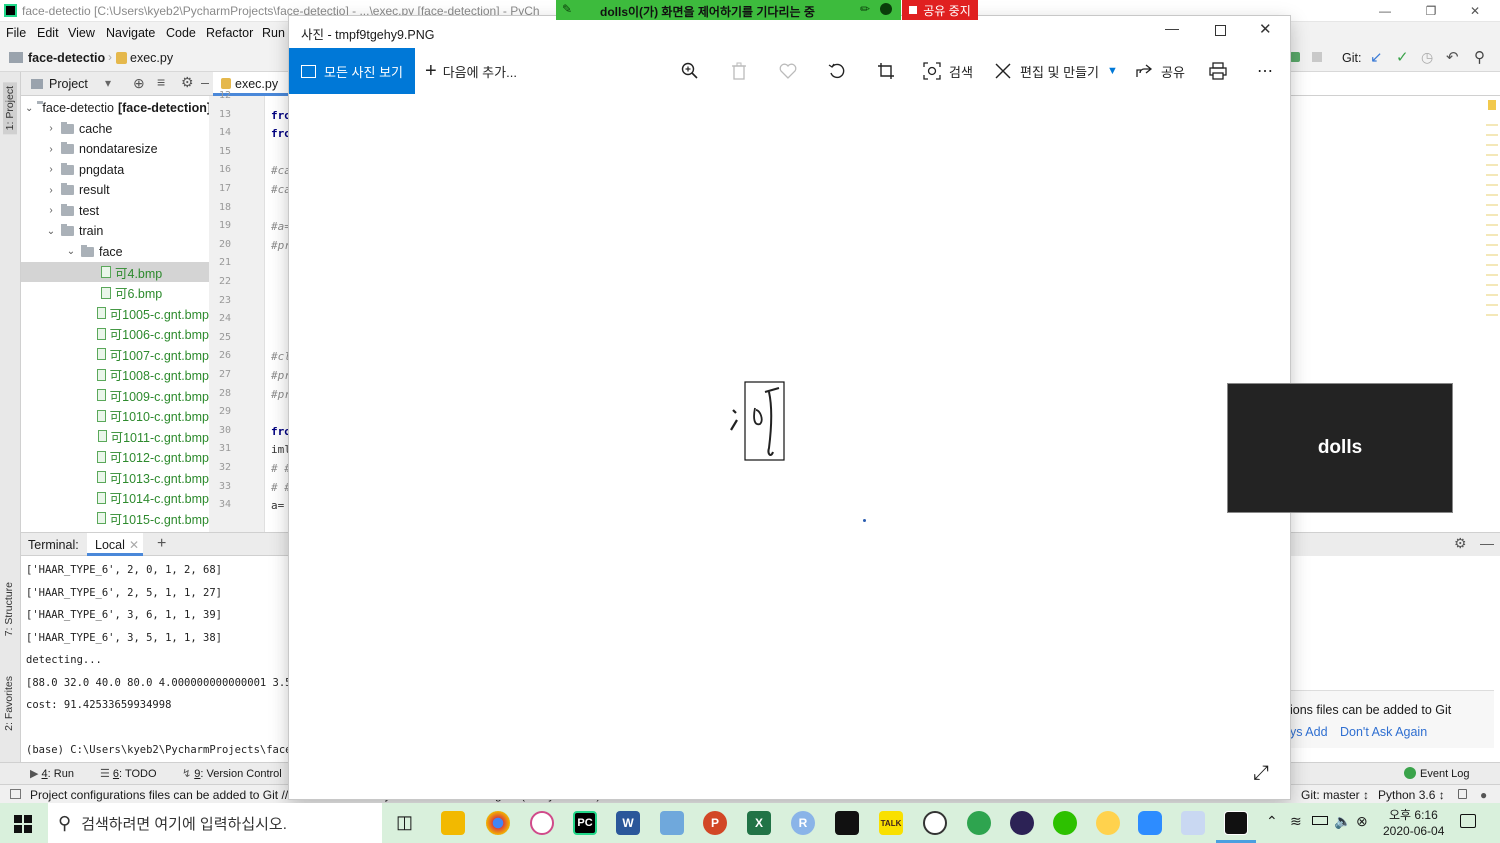  What do you see at coordinates (130, 33) in the screenshot?
I see `menu-navigate: Navigate` at bounding box center [130, 33].